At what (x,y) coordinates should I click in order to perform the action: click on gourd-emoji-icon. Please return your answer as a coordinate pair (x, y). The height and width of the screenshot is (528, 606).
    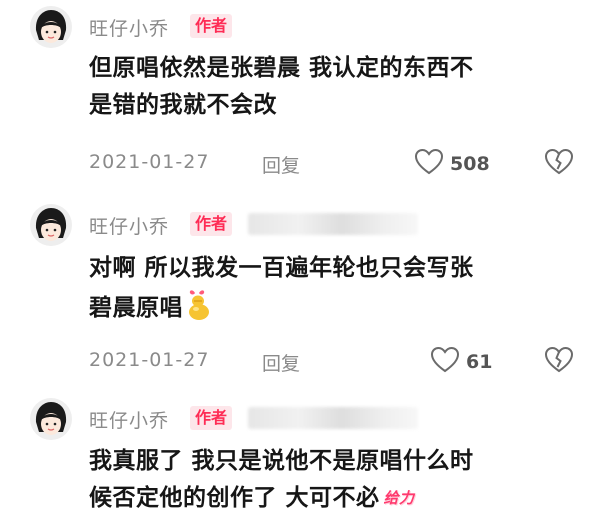
    Looking at the image, I should click on (200, 310).